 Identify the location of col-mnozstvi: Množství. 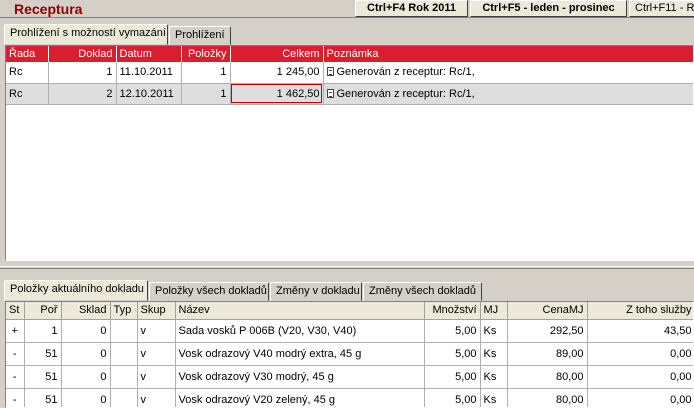
(452, 311).